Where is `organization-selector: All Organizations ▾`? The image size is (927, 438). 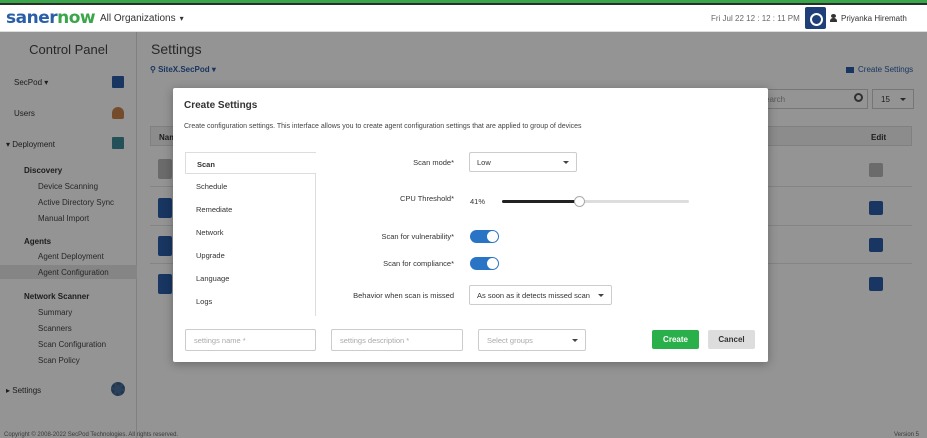
organization-selector: All Organizations ▾ is located at coordinates (142, 18).